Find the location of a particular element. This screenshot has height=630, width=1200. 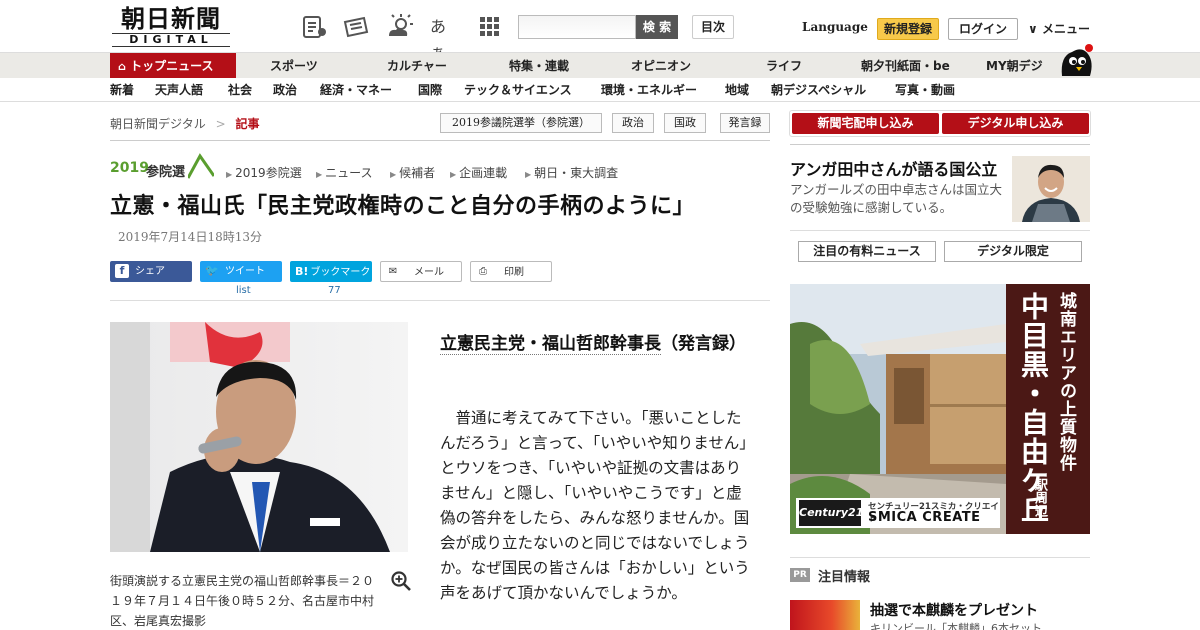

tag-politics: 政治 is located at coordinates (633, 123).